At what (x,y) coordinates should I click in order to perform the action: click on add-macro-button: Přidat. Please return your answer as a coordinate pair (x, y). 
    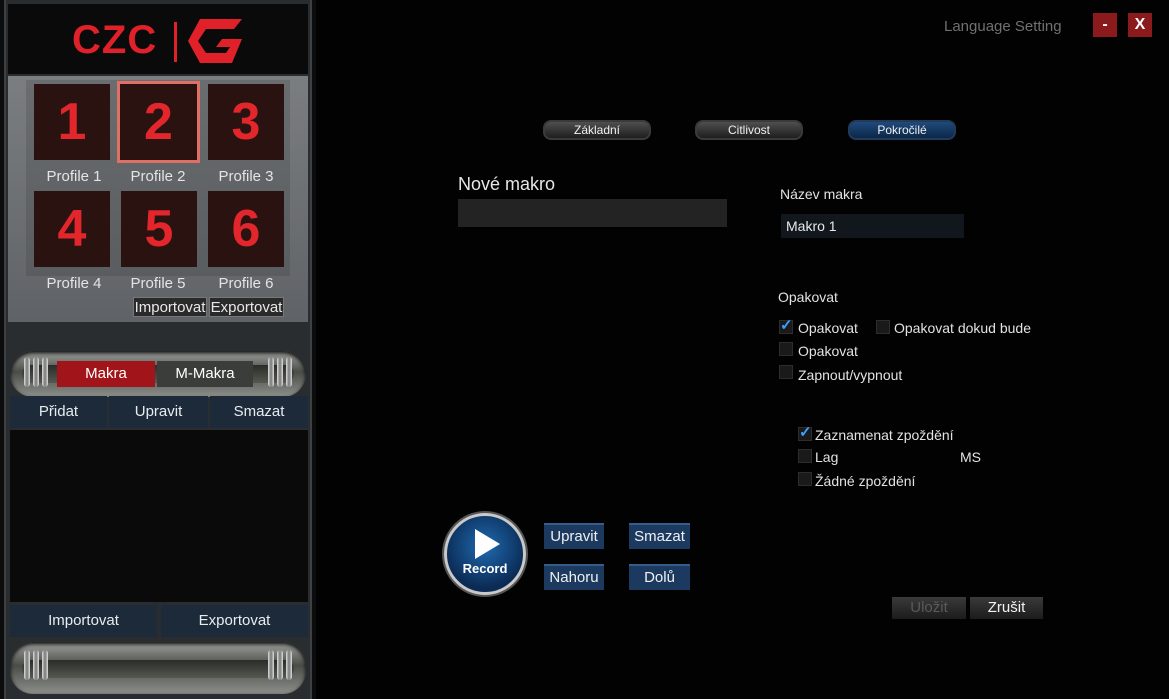
    Looking at the image, I should click on (58, 412).